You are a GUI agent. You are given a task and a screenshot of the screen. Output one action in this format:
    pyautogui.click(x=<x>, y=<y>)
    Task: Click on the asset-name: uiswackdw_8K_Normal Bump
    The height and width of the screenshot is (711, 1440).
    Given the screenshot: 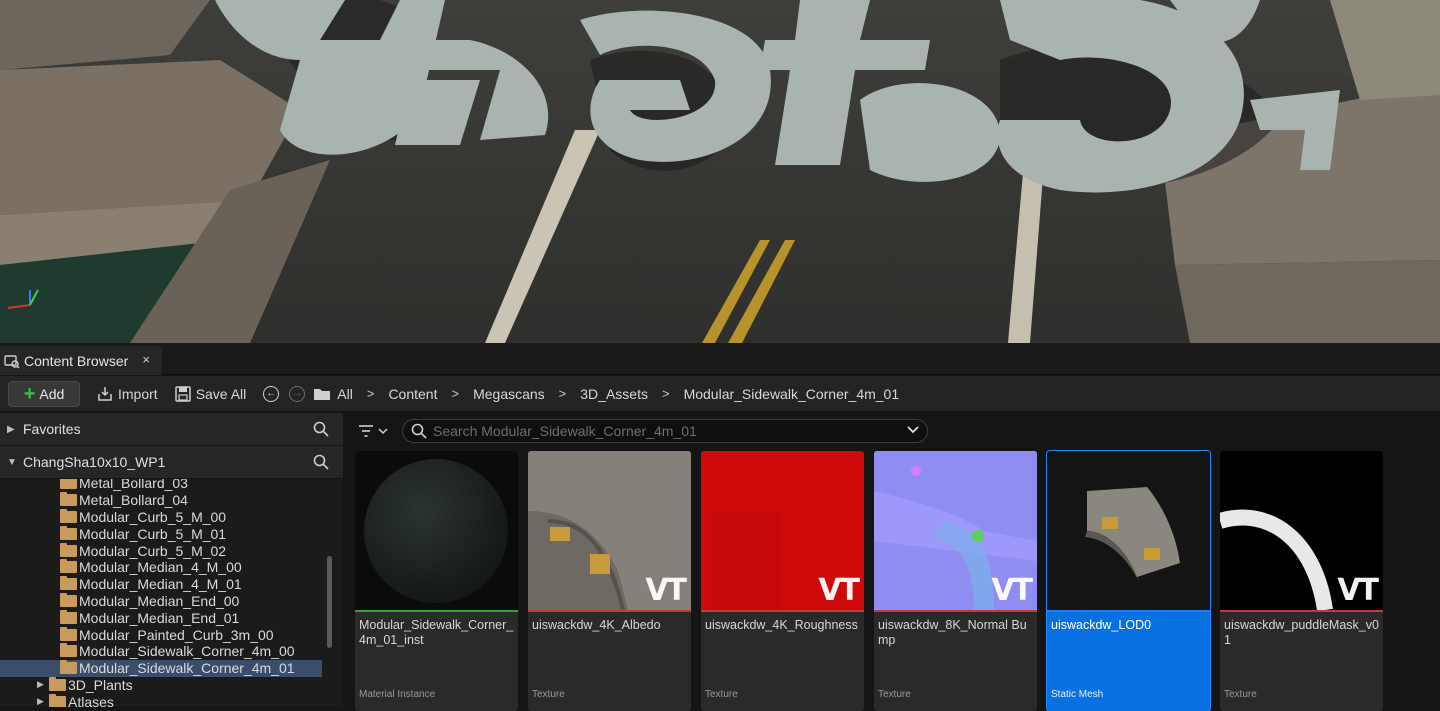 What is the action you would take?
    pyautogui.click(x=952, y=632)
    